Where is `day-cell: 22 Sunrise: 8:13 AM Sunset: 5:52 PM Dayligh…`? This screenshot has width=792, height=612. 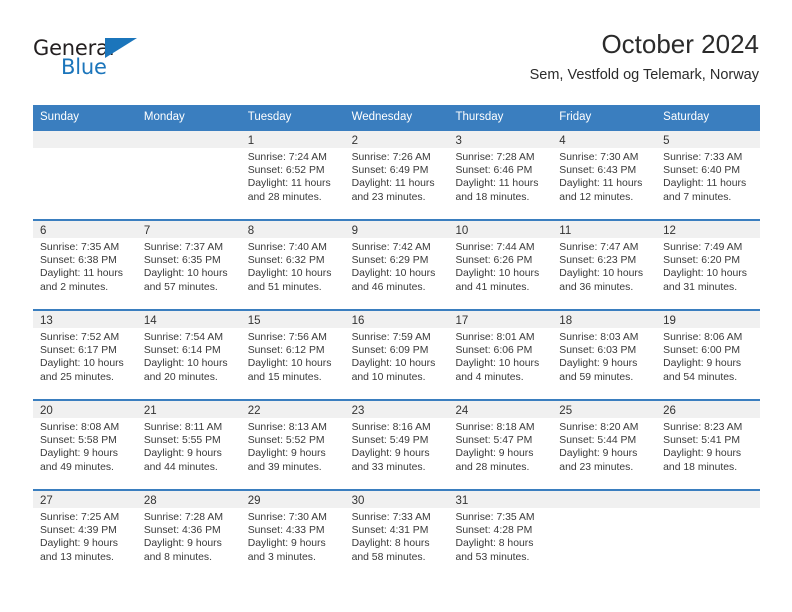 day-cell: 22 Sunrise: 8:13 AM Sunset: 5:52 PM Dayligh… is located at coordinates (292, 445).